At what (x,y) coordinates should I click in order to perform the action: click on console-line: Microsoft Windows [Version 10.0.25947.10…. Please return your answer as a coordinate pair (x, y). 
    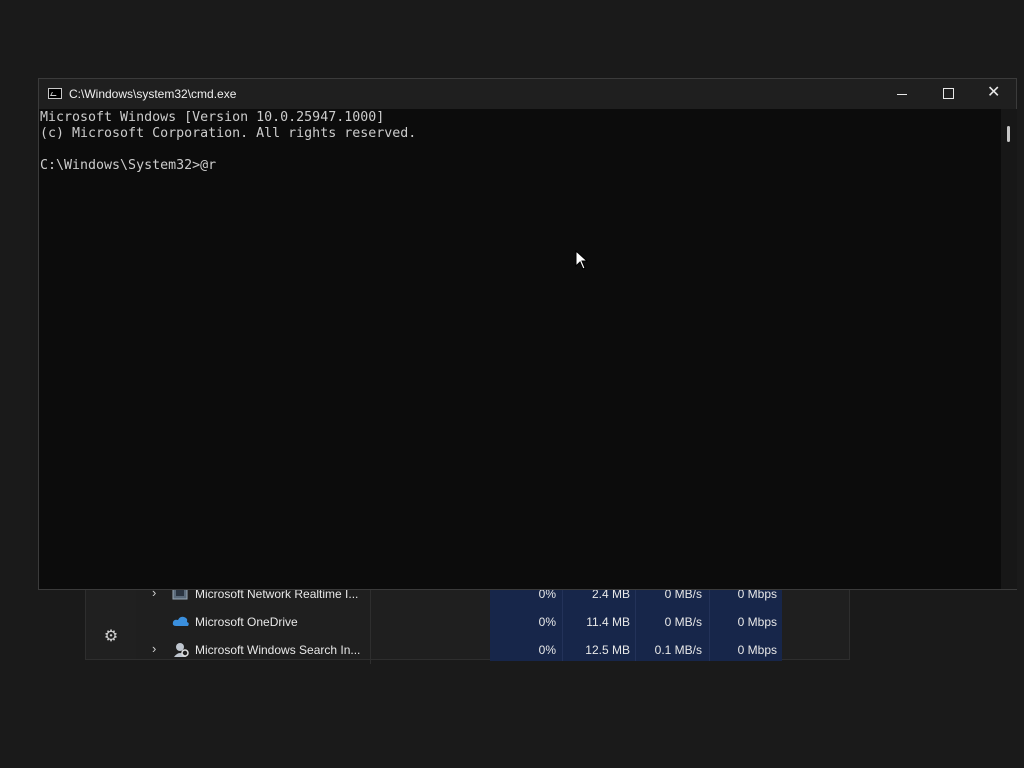
    Looking at the image, I should click on (212, 117).